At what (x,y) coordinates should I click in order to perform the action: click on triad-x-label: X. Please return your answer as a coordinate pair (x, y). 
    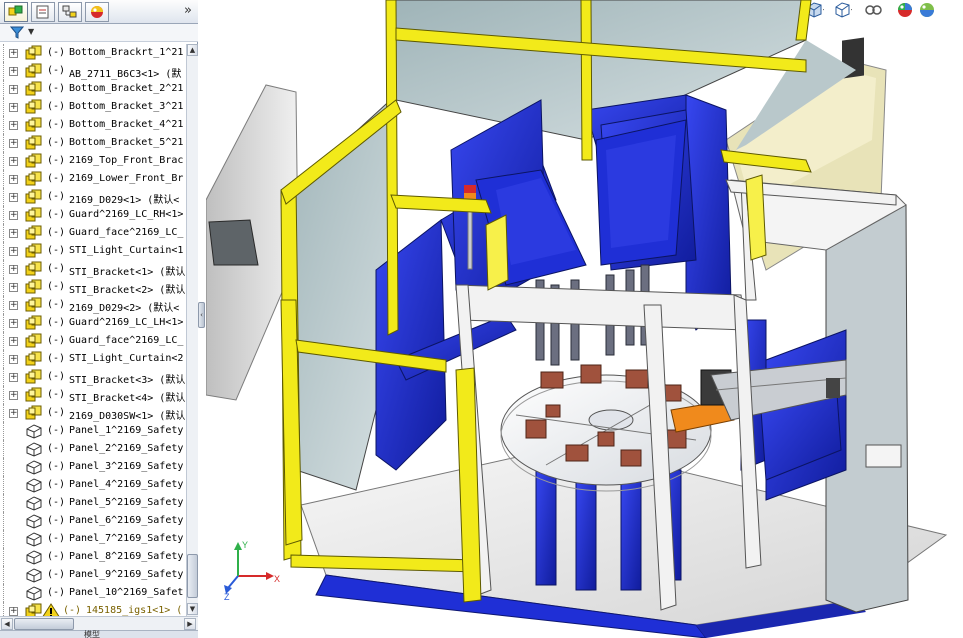
    Looking at the image, I should click on (277, 579).